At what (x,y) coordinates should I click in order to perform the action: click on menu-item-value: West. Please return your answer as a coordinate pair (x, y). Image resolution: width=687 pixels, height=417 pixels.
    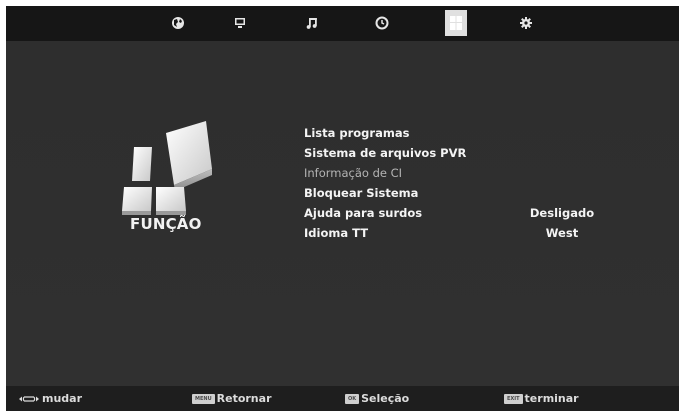
    Looking at the image, I should click on (562, 233).